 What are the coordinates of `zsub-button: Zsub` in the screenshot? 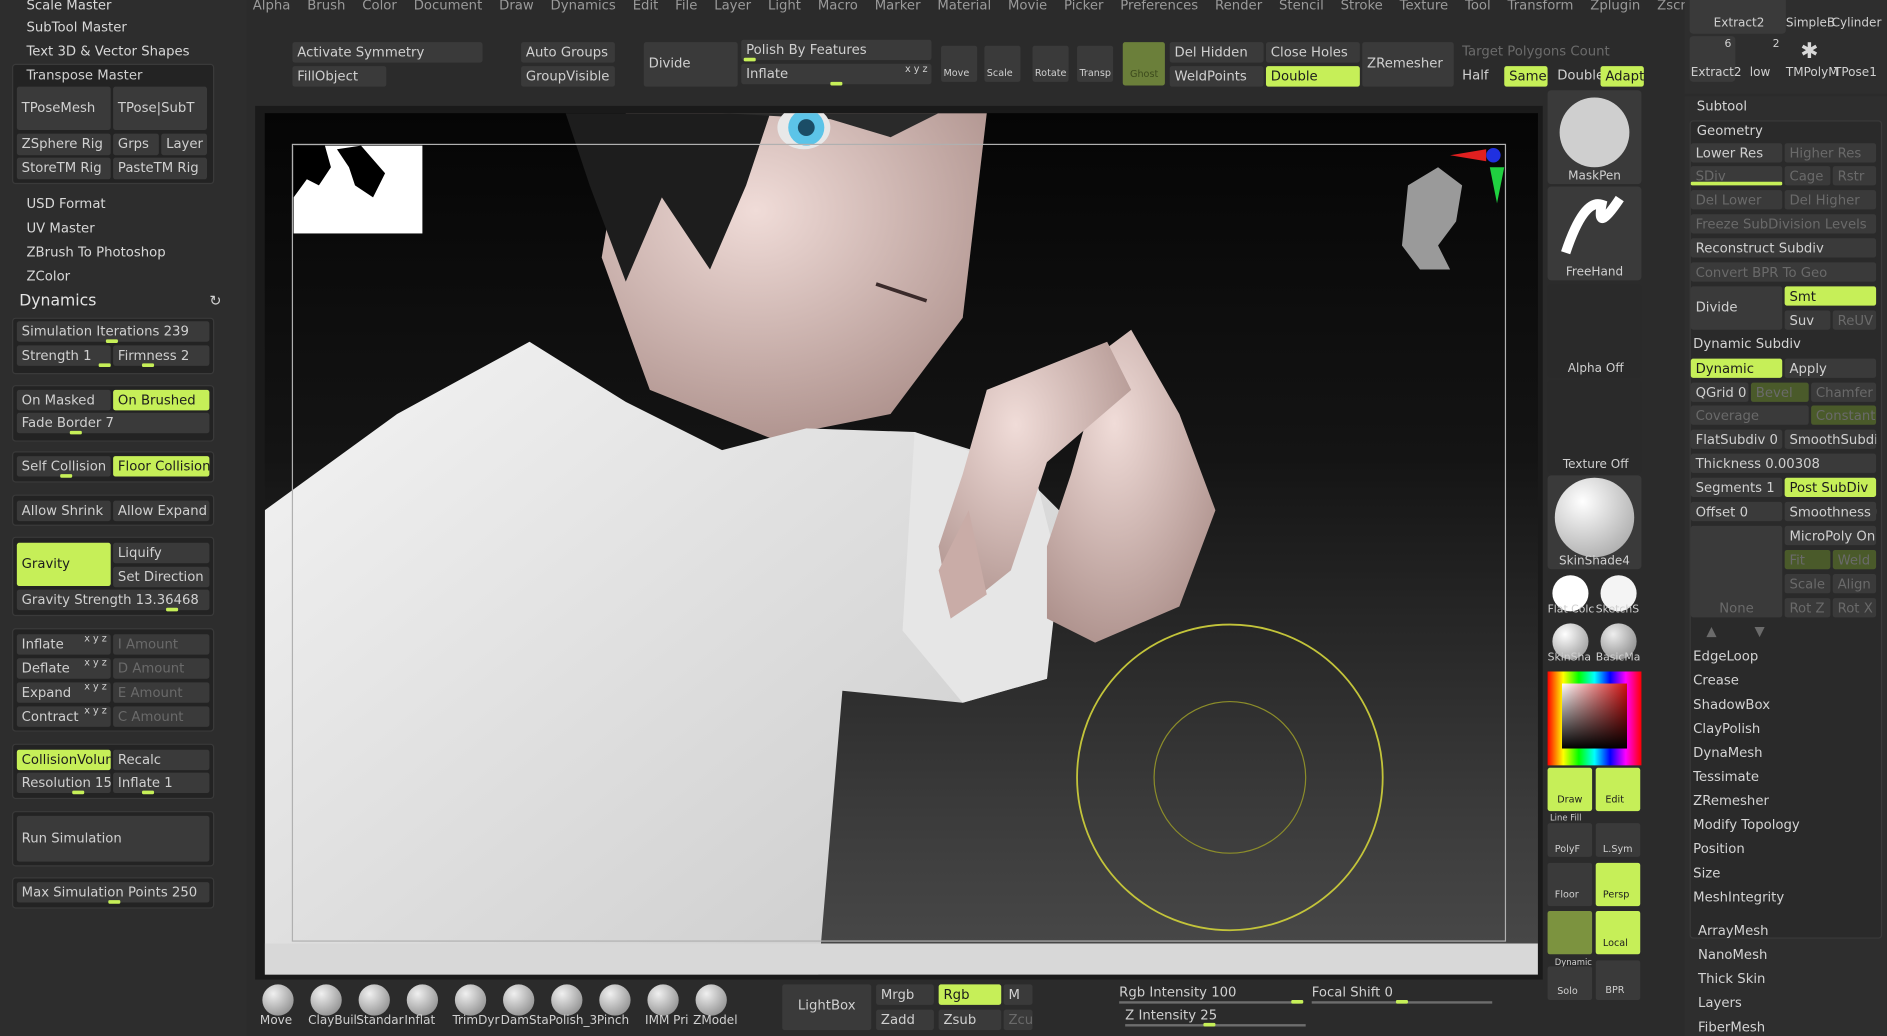 It's located at (970, 1020).